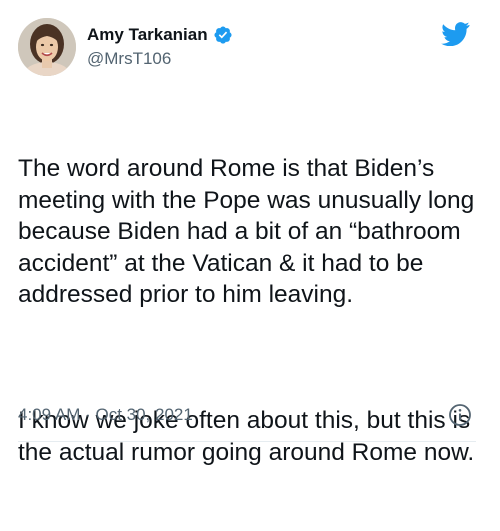 This screenshot has width=500, height=531. I want to click on author-display-name: Amy Tarkanian, so click(147, 35).